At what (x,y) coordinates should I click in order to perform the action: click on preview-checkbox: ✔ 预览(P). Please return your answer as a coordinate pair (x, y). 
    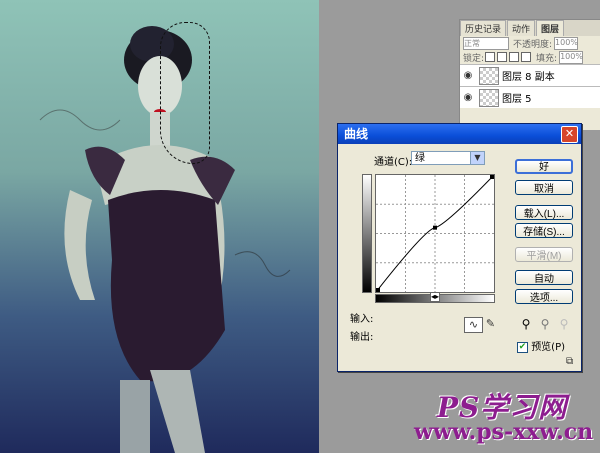
    Looking at the image, I should click on (541, 345).